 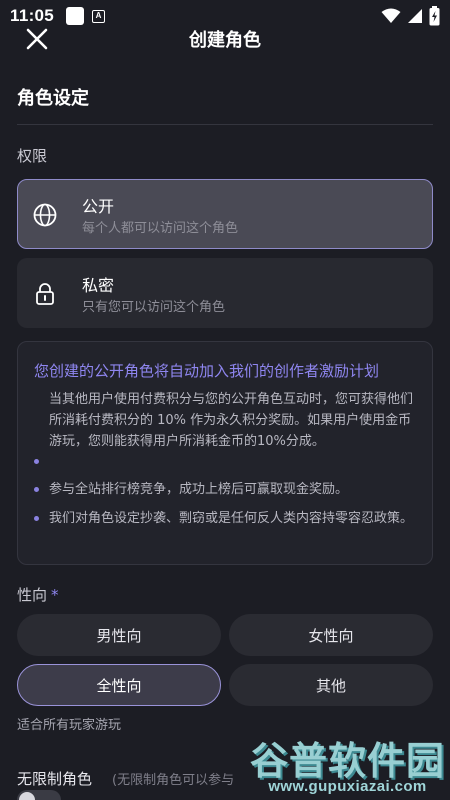 I want to click on permission-option-public: 公开 每个人都可以访问这个角色, so click(x=225, y=214).